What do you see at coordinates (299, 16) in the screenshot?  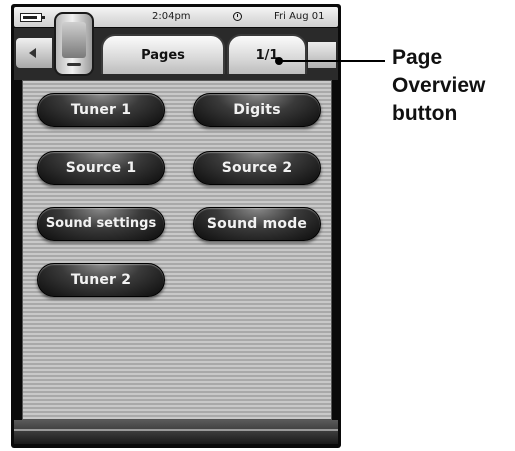 I see `status-date: Fri Aug 01` at bounding box center [299, 16].